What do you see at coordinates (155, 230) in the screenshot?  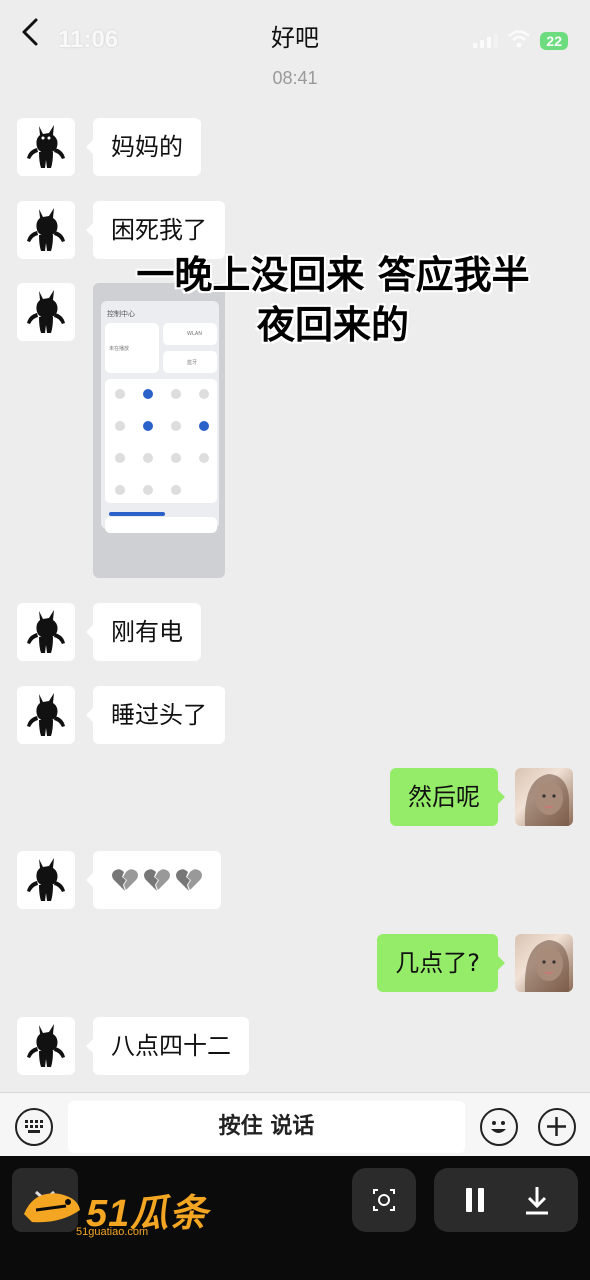 I see `incoming-message: 困死我了` at bounding box center [155, 230].